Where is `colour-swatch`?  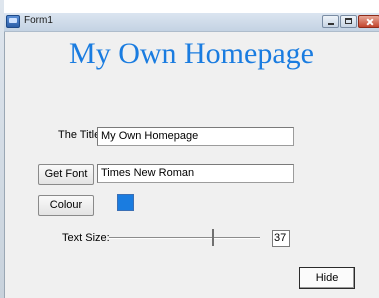
colour-swatch is located at coordinates (125, 202).